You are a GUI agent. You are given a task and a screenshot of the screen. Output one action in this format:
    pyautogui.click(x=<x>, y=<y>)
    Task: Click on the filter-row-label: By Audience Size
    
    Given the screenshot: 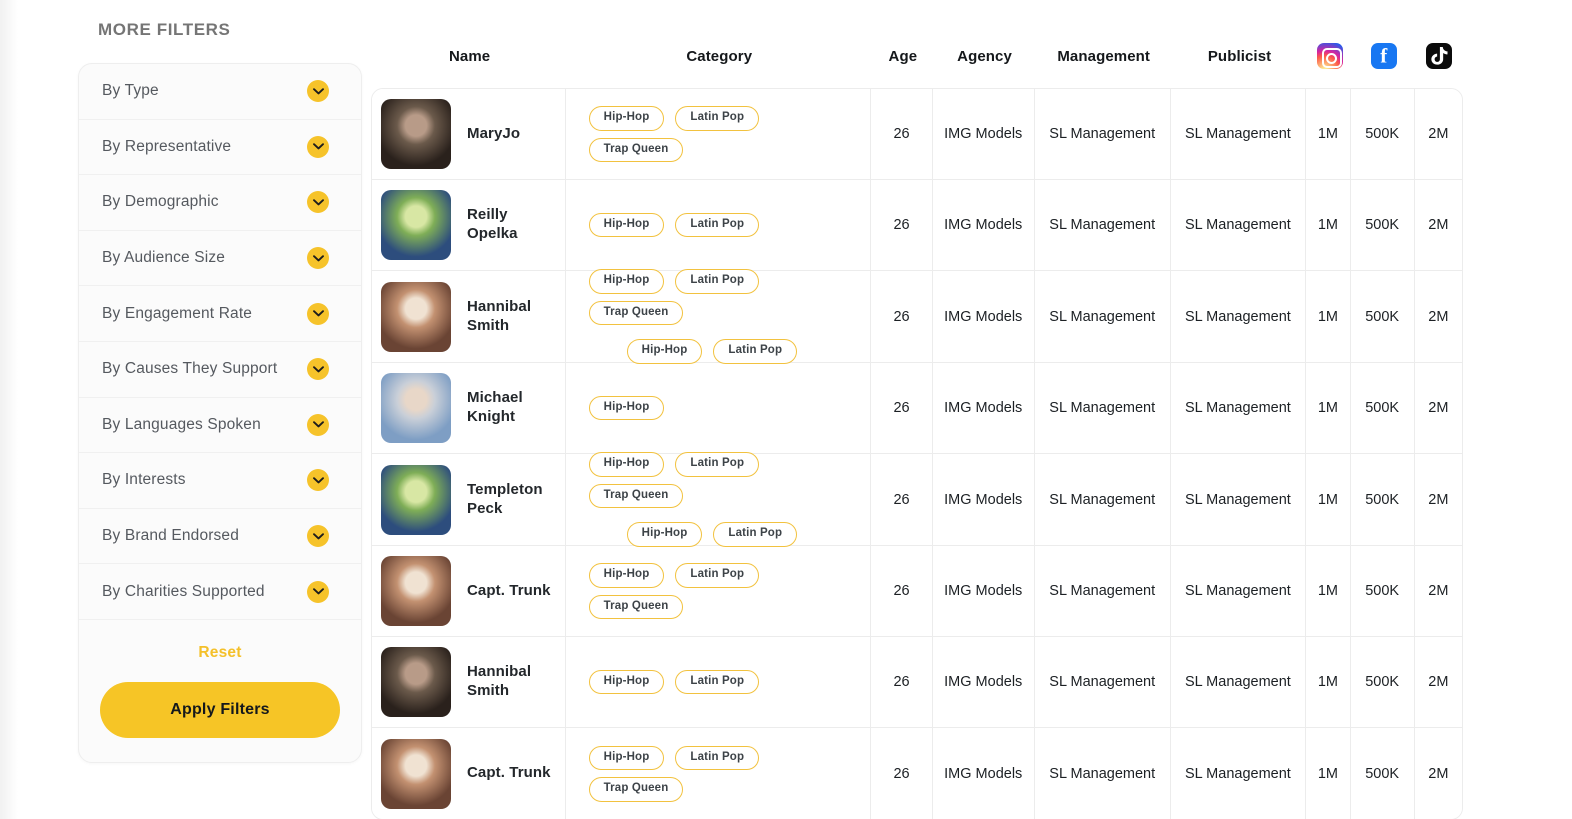 What is the action you would take?
    pyautogui.click(x=164, y=258)
    